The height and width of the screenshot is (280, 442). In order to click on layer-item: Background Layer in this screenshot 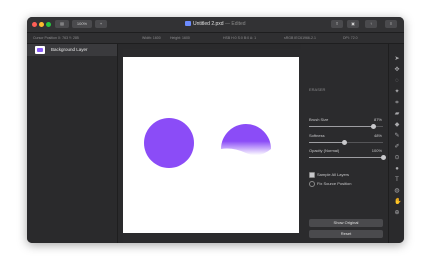, I will do `click(72, 50)`.